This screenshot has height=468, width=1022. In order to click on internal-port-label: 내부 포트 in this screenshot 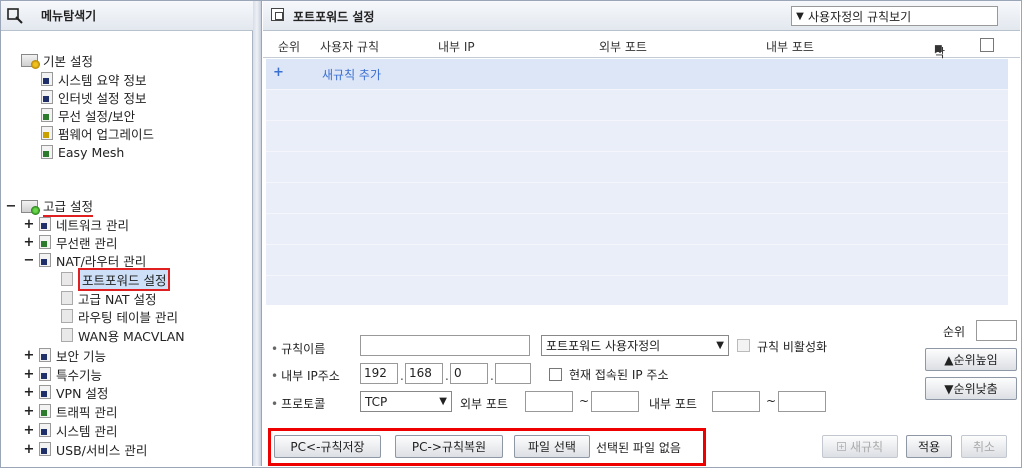, I will do `click(673, 404)`.